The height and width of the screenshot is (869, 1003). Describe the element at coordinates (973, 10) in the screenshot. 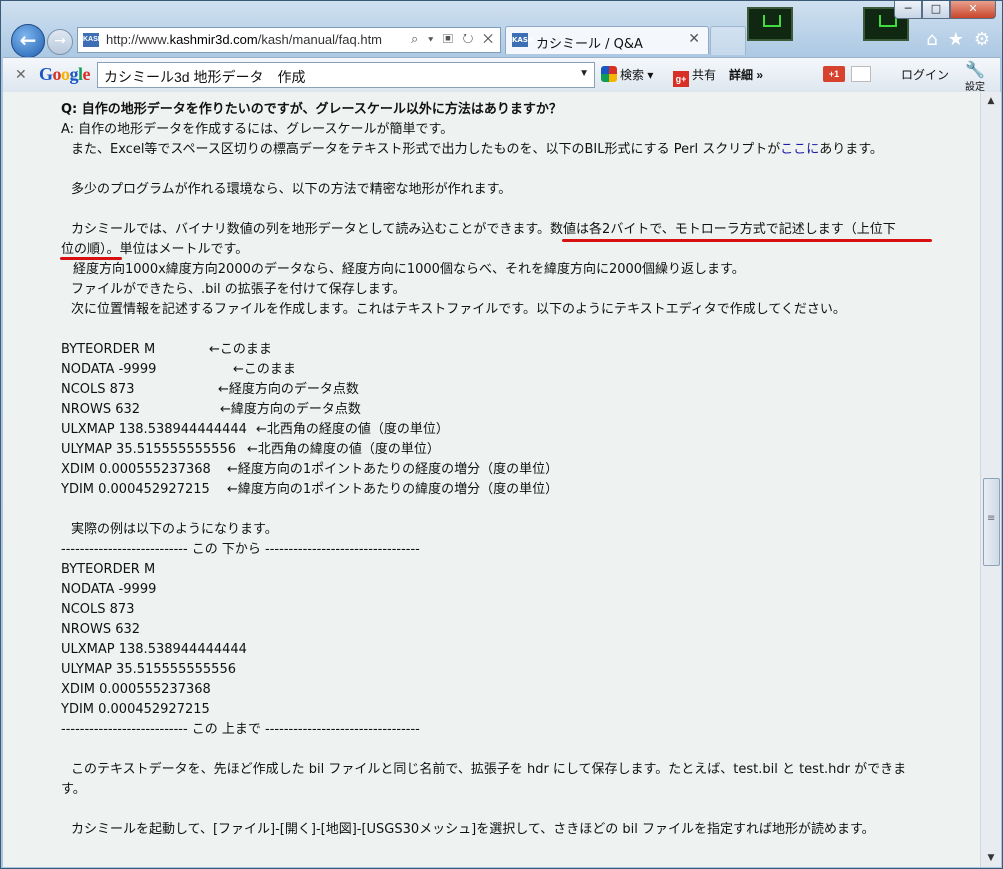

I see `close-button: ✕` at that location.